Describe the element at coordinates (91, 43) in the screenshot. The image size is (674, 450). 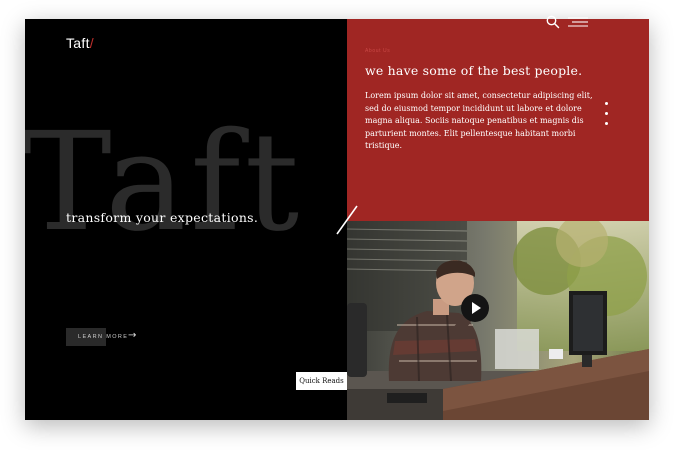
I see `logo-slash: /` at that location.